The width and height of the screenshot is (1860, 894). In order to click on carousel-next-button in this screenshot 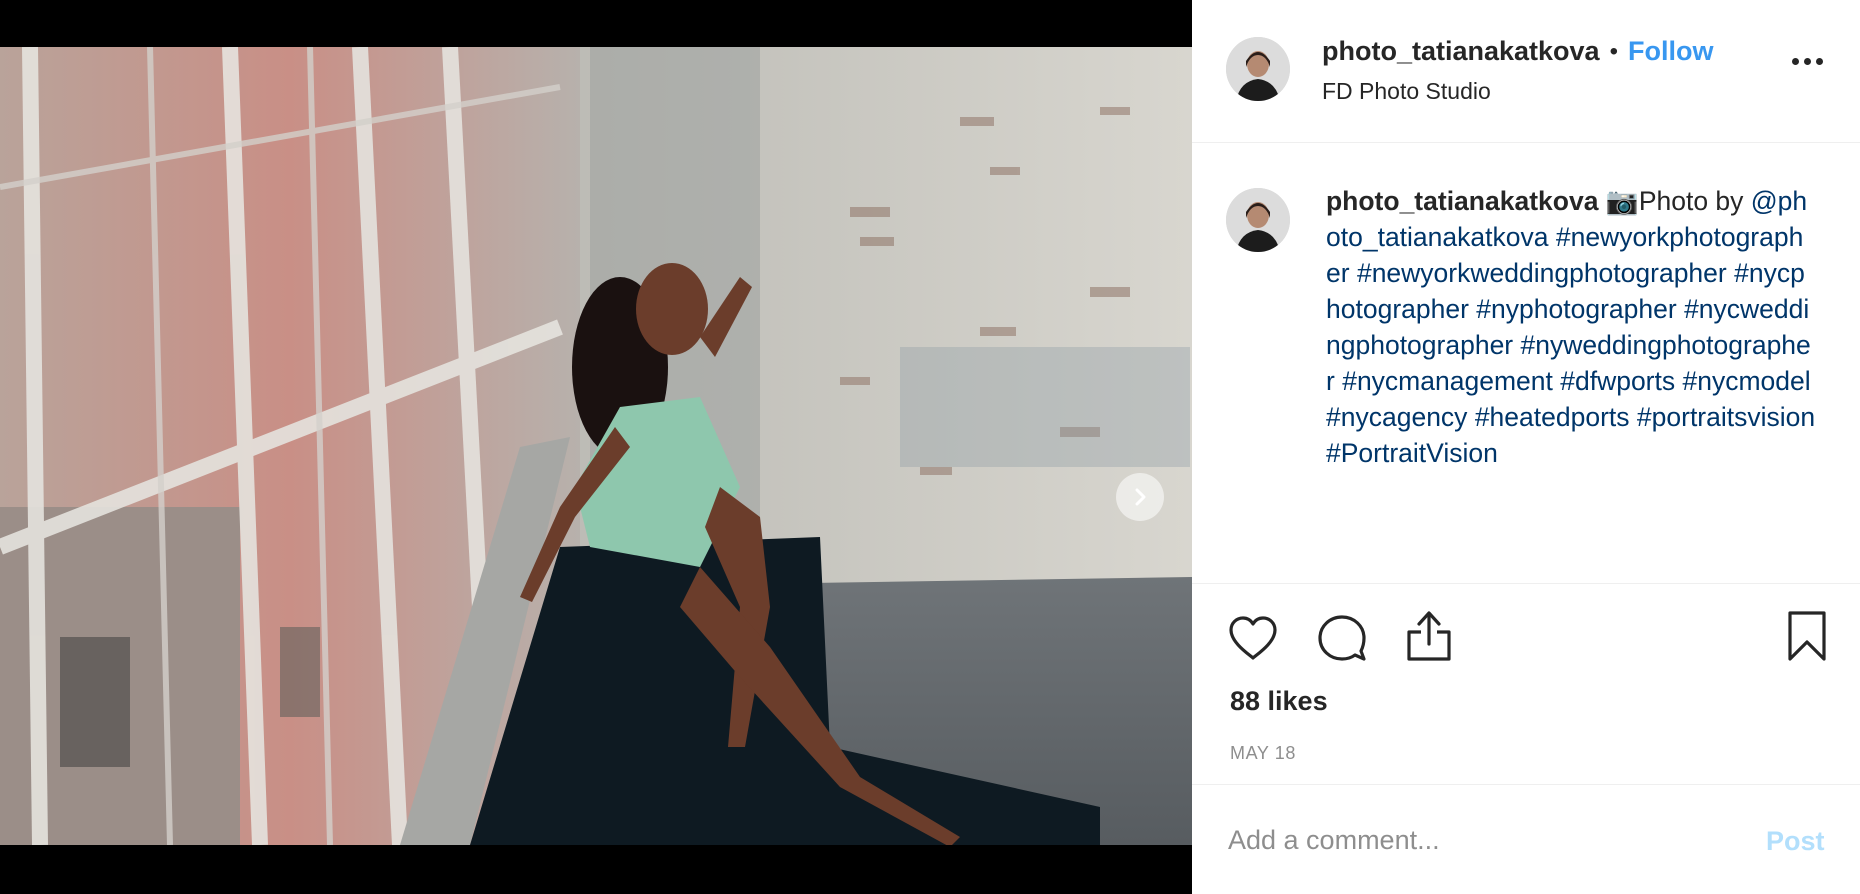, I will do `click(1140, 497)`.